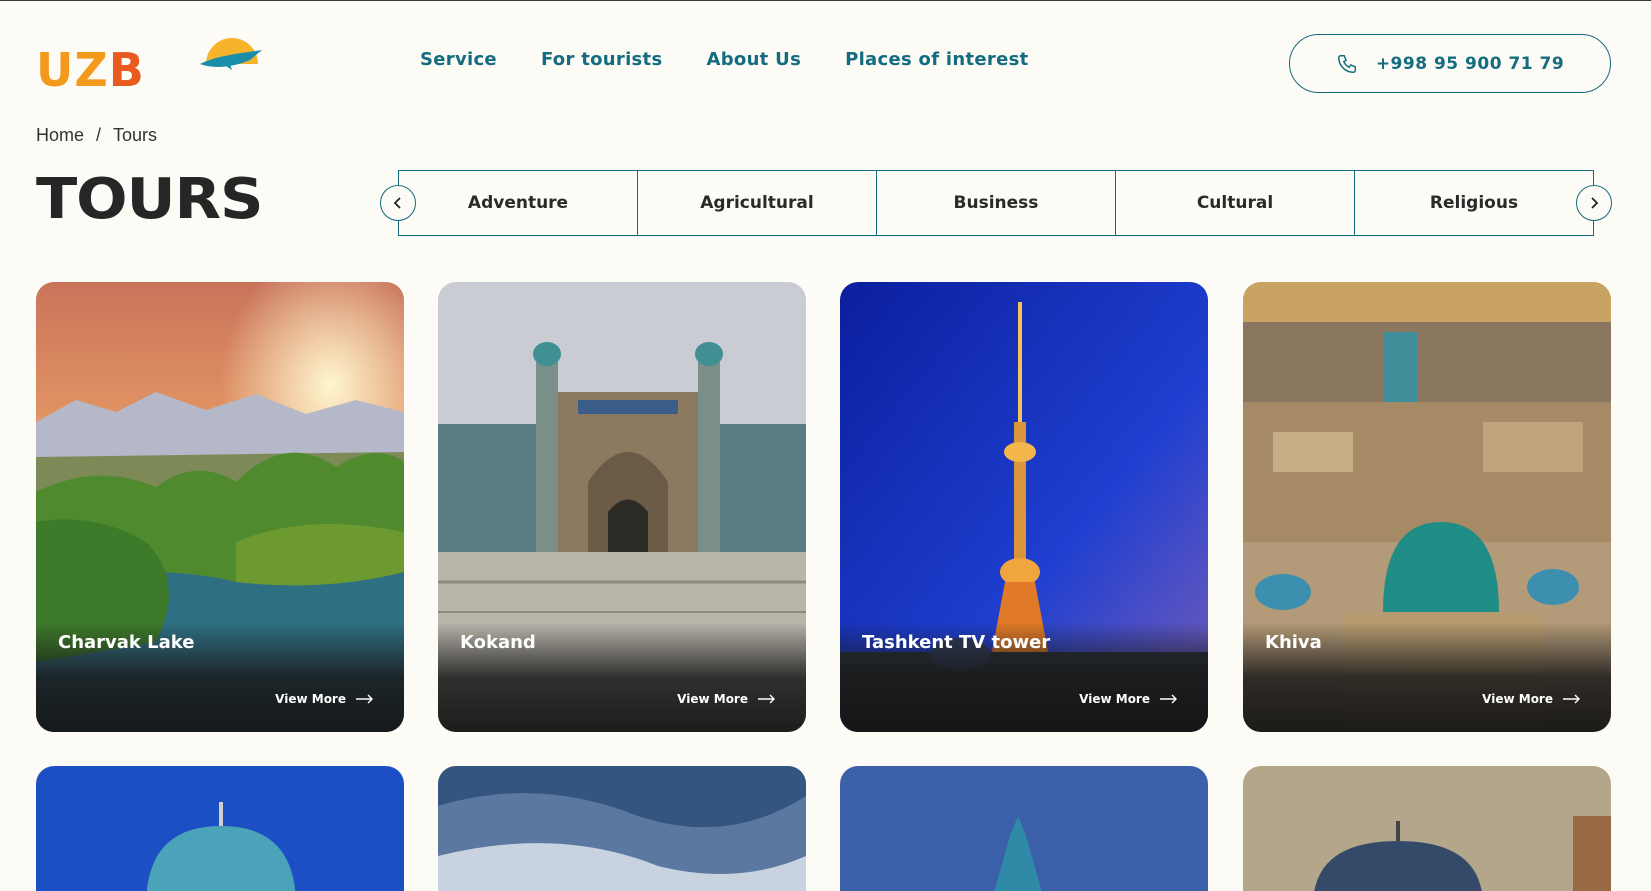 The image size is (1651, 891). Describe the element at coordinates (622, 507) in the screenshot. I see `tour-card-kokand: Kokand View More` at that location.